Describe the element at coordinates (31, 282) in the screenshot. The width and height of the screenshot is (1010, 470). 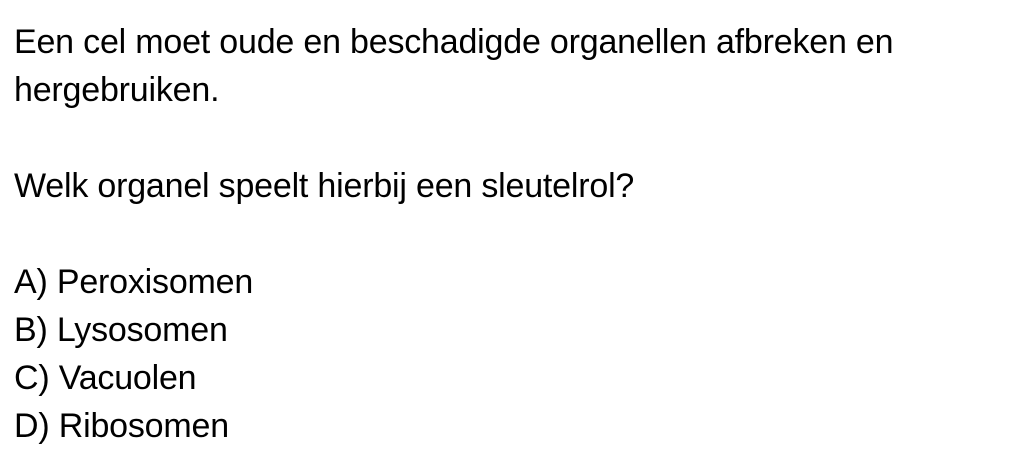
I see `option-letter: A)` at that location.